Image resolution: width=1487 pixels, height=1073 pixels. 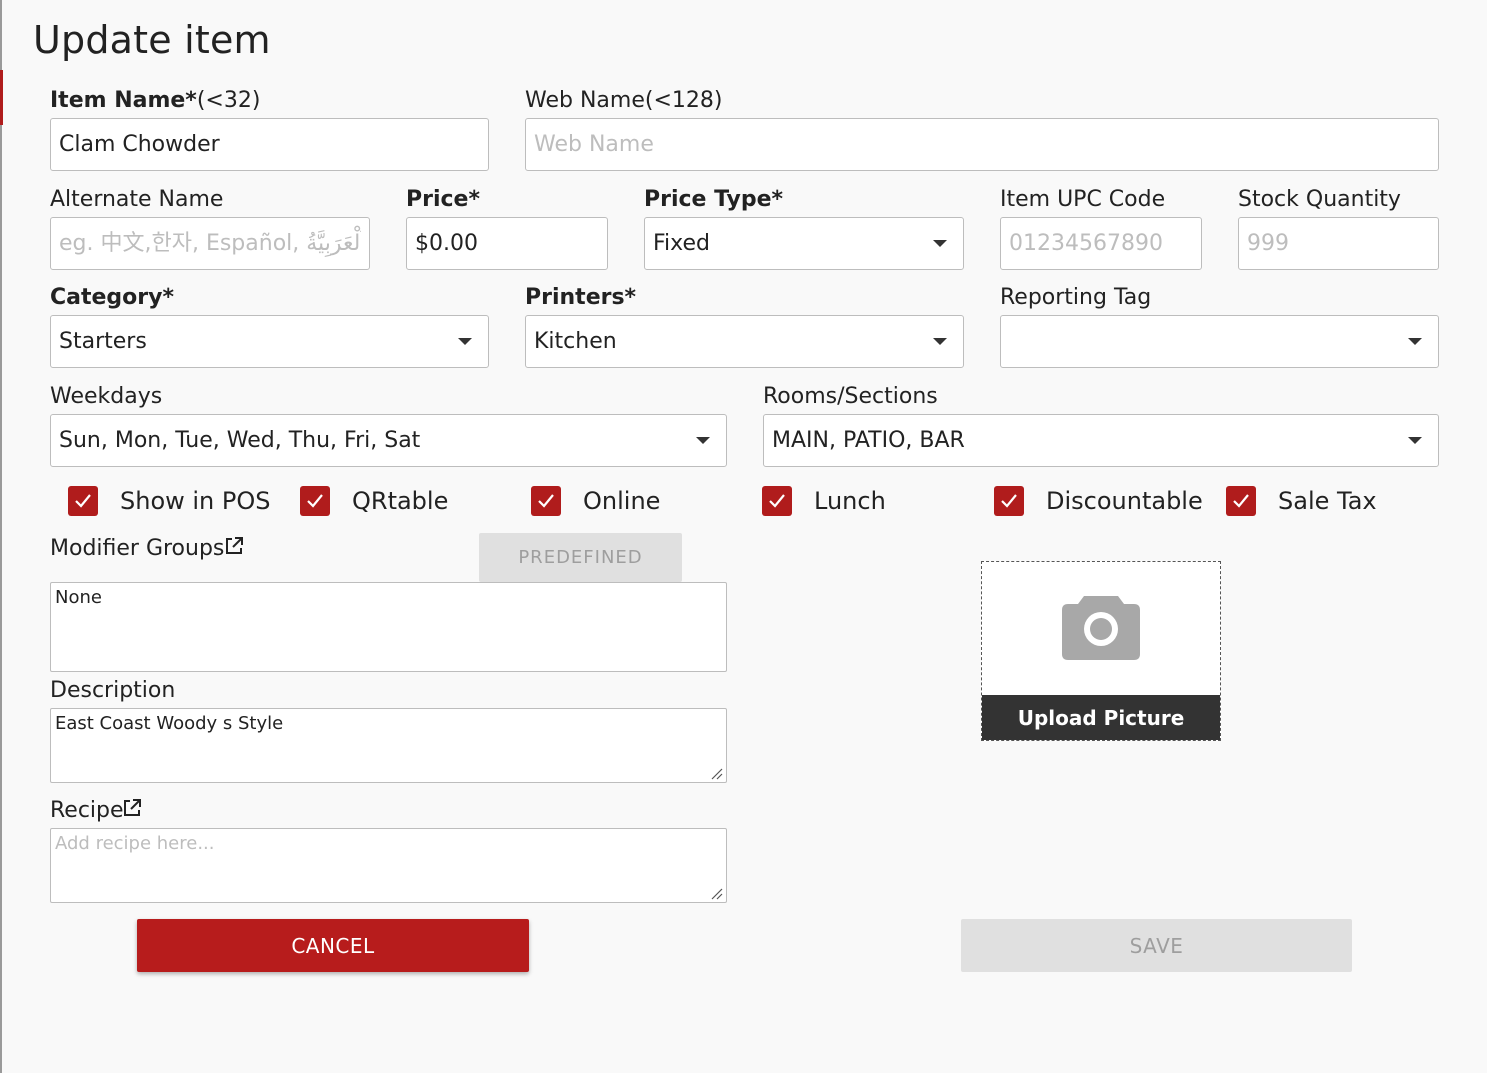 I want to click on checkbox-label: QRtable, so click(x=400, y=501).